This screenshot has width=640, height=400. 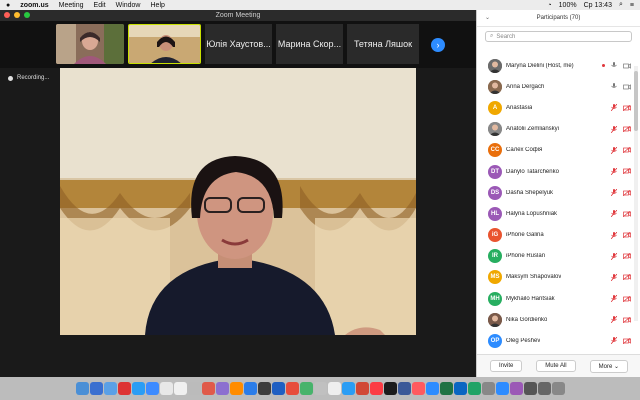 What do you see at coordinates (555, 86) in the screenshot?
I see `participant-row: Anna Dergach` at bounding box center [555, 86].